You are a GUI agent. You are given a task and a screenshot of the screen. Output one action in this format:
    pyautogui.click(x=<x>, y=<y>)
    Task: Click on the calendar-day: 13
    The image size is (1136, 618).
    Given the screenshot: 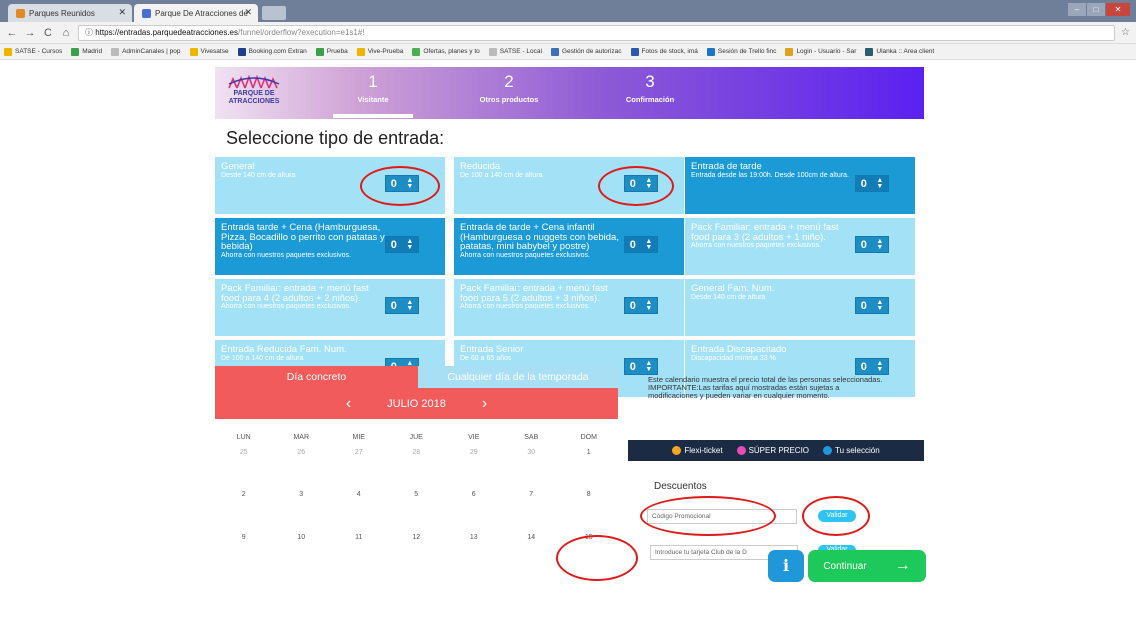 What is the action you would take?
    pyautogui.click(x=474, y=537)
    